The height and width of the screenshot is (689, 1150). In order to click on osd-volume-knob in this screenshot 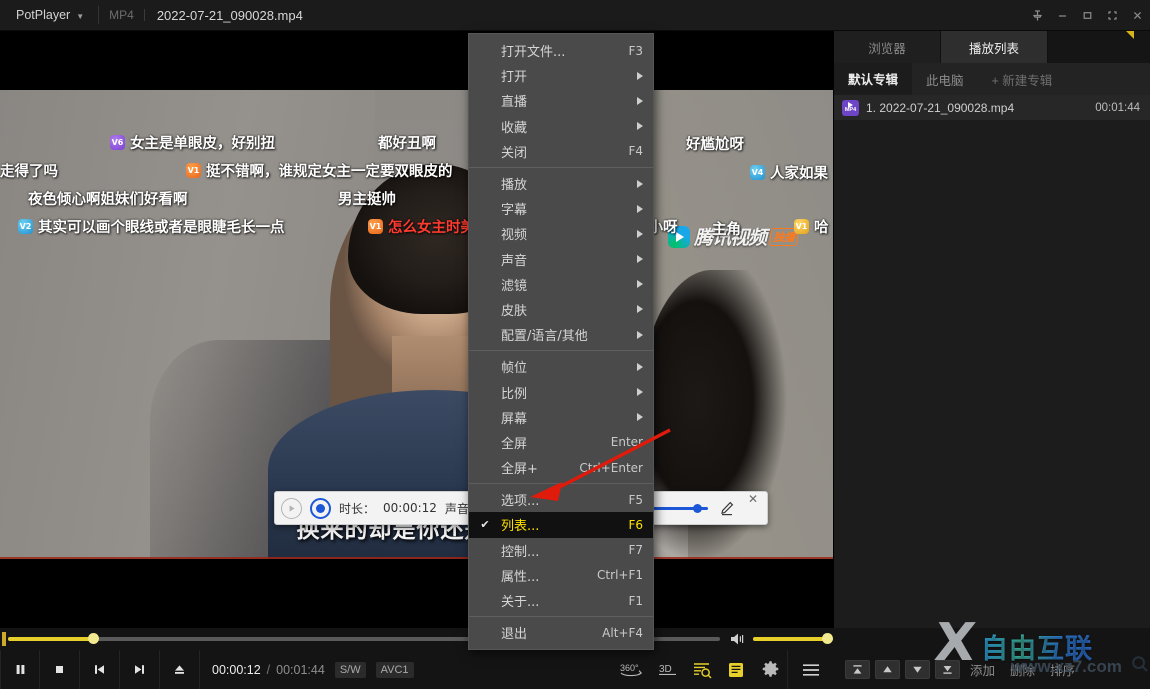, I will do `click(697, 508)`.